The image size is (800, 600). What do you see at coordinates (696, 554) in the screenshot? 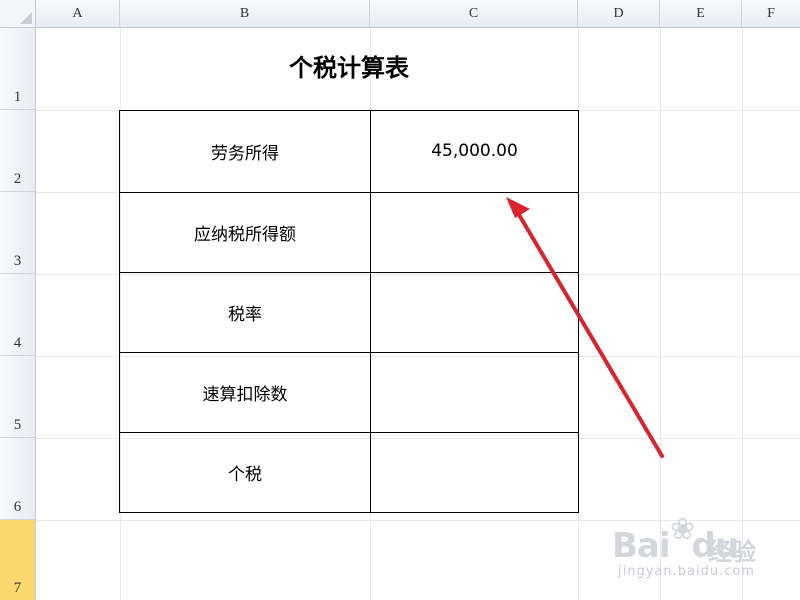
I see `baidu-jingyan-watermark: Bai du ❀ 经验 jingyan.baidu.com` at bounding box center [696, 554].